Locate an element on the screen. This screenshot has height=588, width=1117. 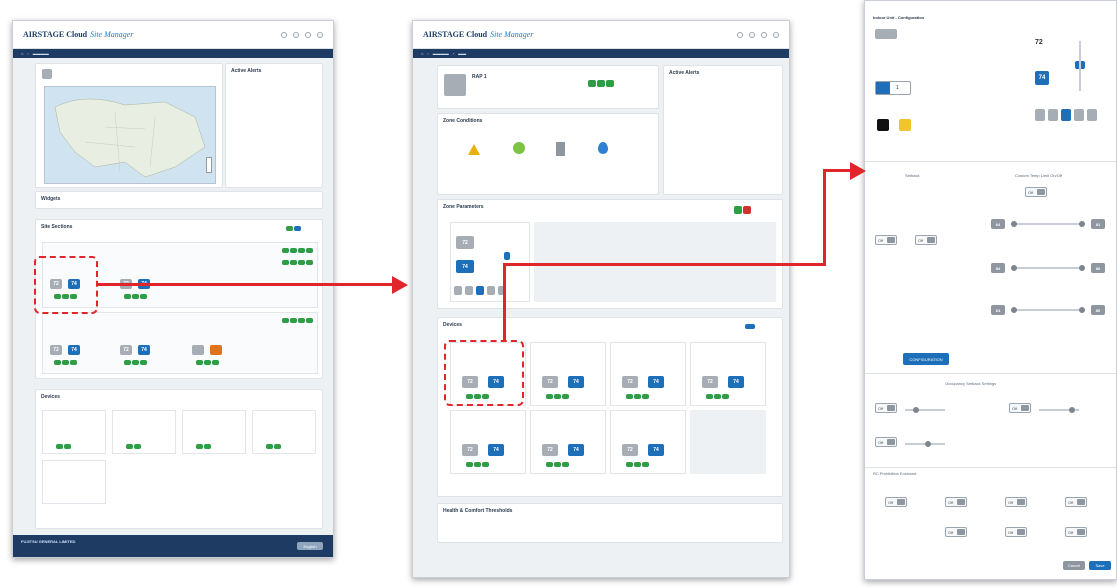
heat-setpoint-value: 74 is located at coordinates (1042, 78).